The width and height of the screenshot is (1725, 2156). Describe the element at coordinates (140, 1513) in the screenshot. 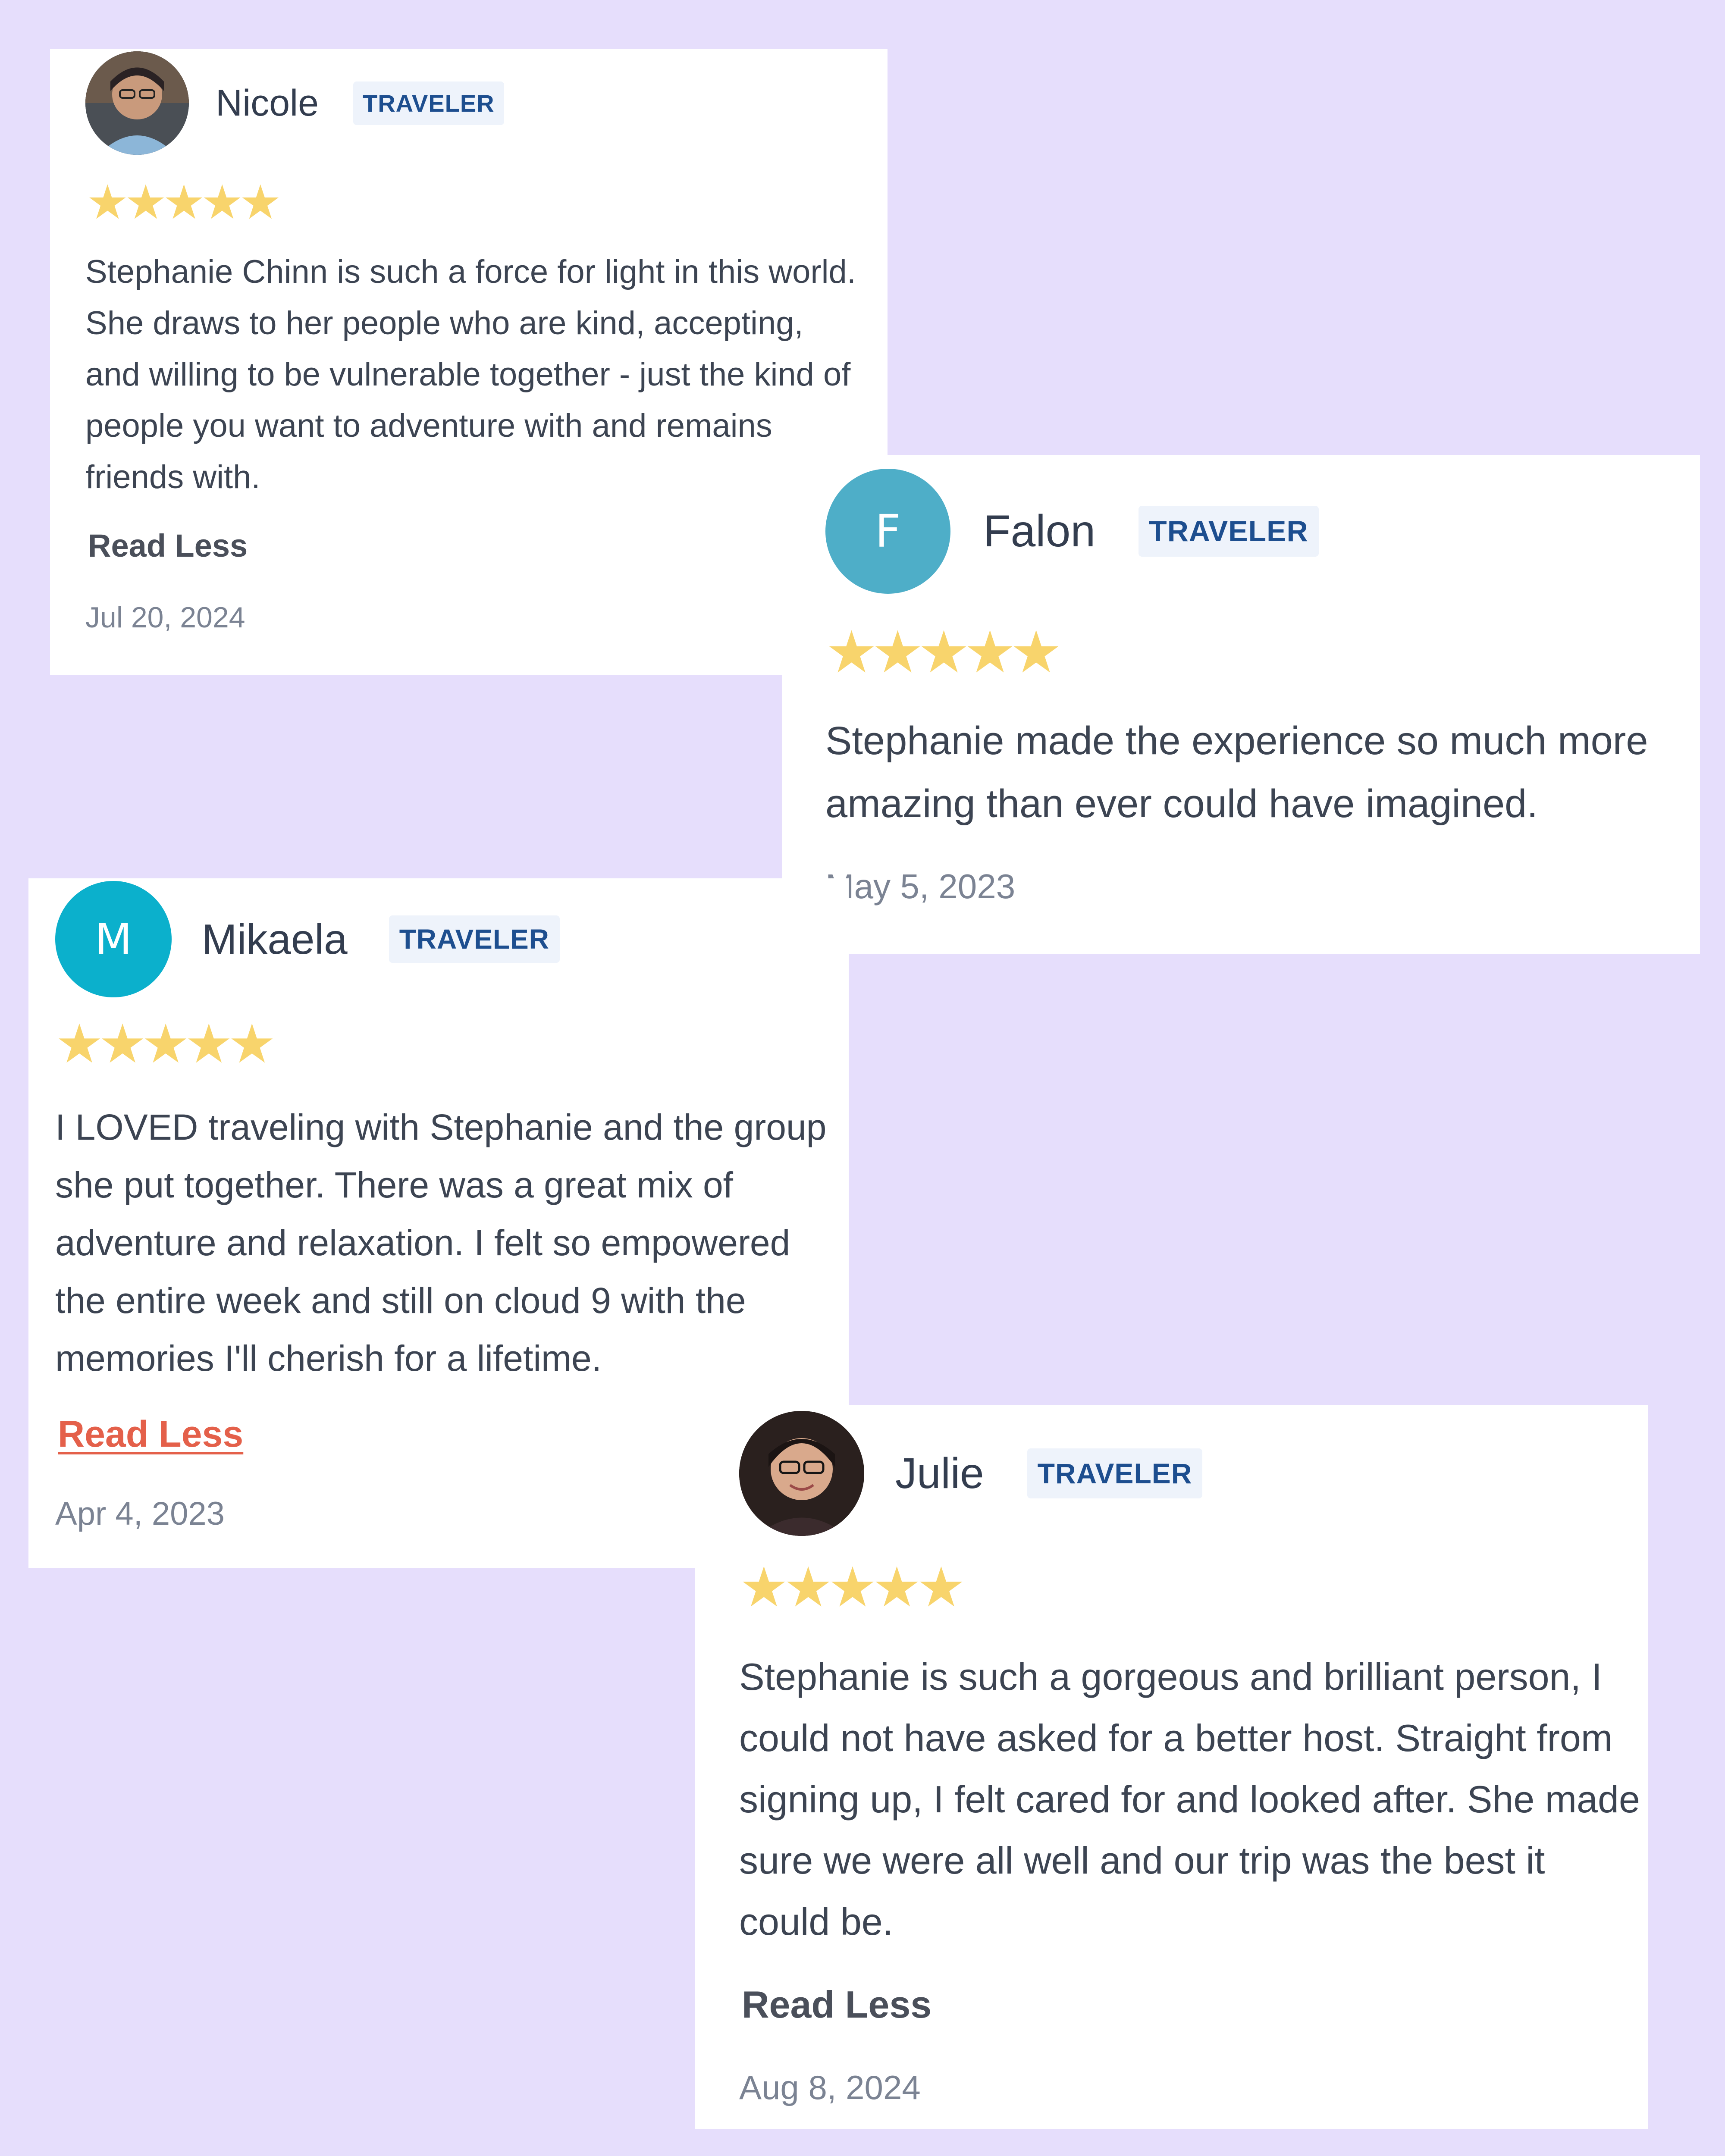

I see `review-date: Apr 4, 2023` at that location.